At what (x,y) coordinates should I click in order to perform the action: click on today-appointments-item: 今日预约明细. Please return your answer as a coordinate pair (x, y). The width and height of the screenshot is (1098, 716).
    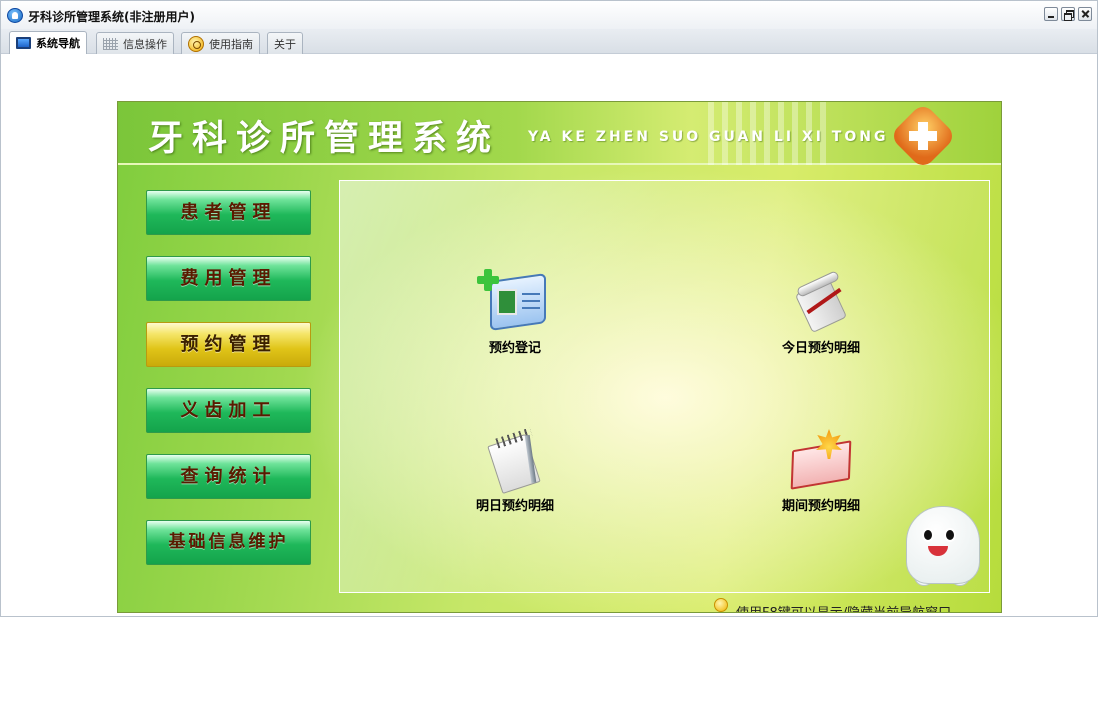
    Looking at the image, I should click on (821, 312).